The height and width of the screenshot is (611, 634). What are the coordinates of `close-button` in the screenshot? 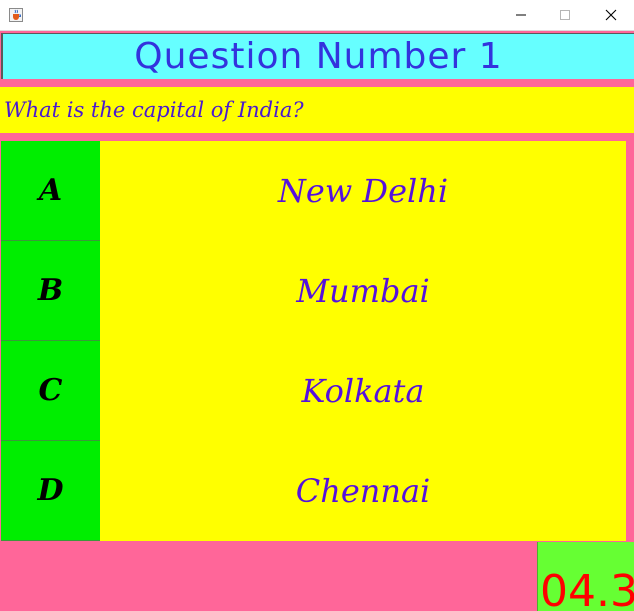 It's located at (611, 15).